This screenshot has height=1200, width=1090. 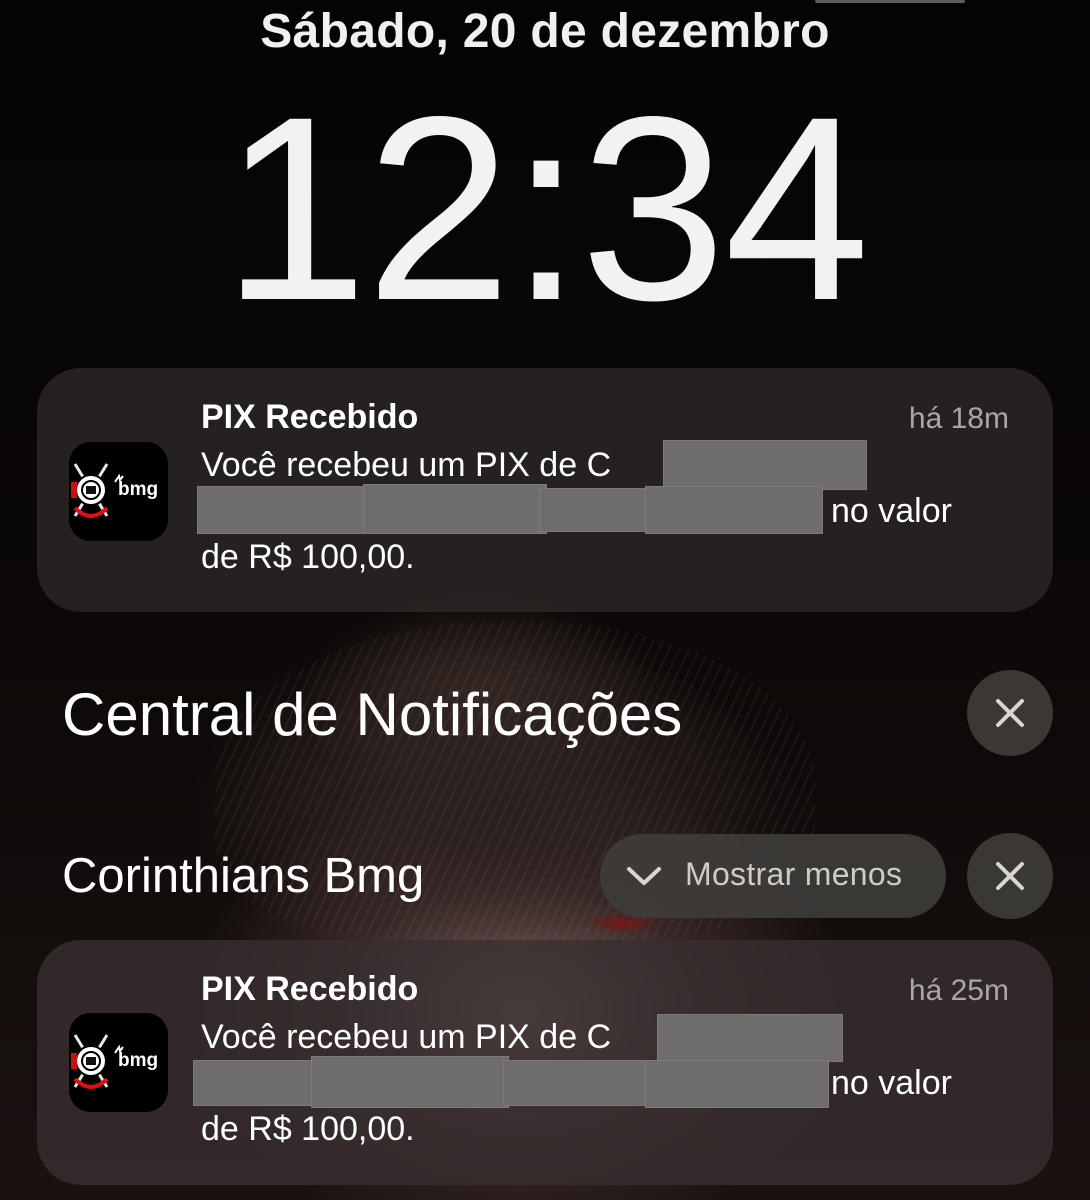 What do you see at coordinates (546, 208) in the screenshot?
I see `lock-screen-clock: 12:34` at bounding box center [546, 208].